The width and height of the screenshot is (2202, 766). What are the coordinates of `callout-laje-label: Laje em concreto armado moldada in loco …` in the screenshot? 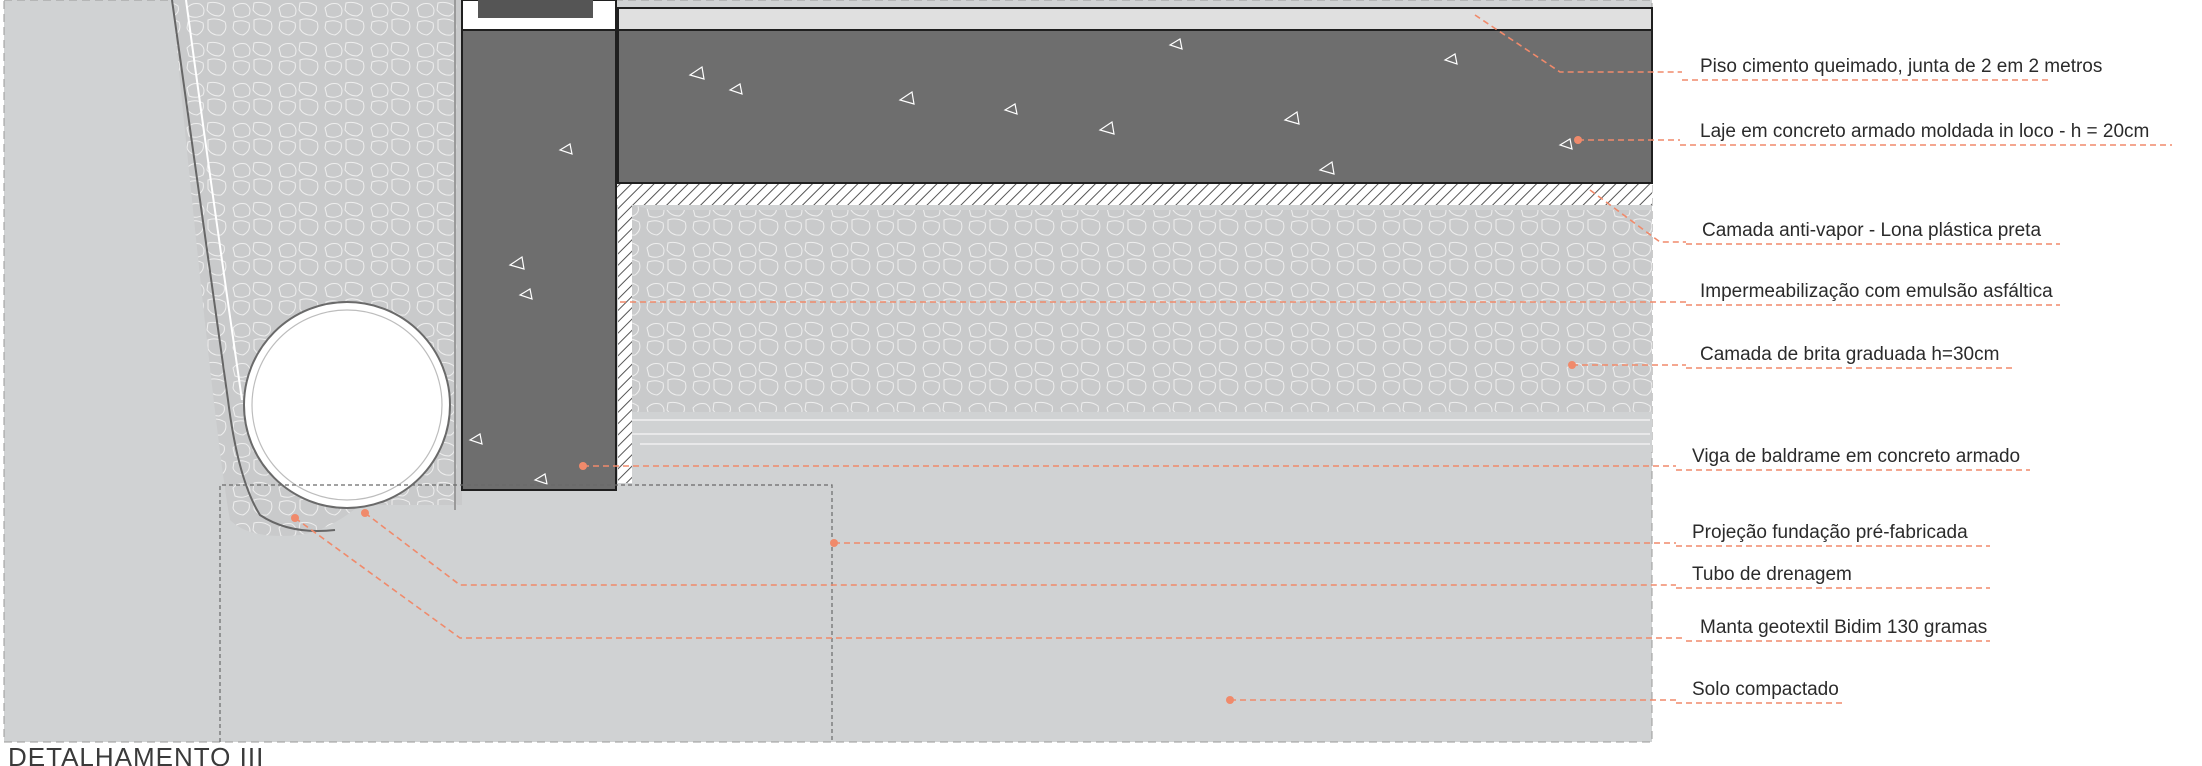 It's located at (1924, 131).